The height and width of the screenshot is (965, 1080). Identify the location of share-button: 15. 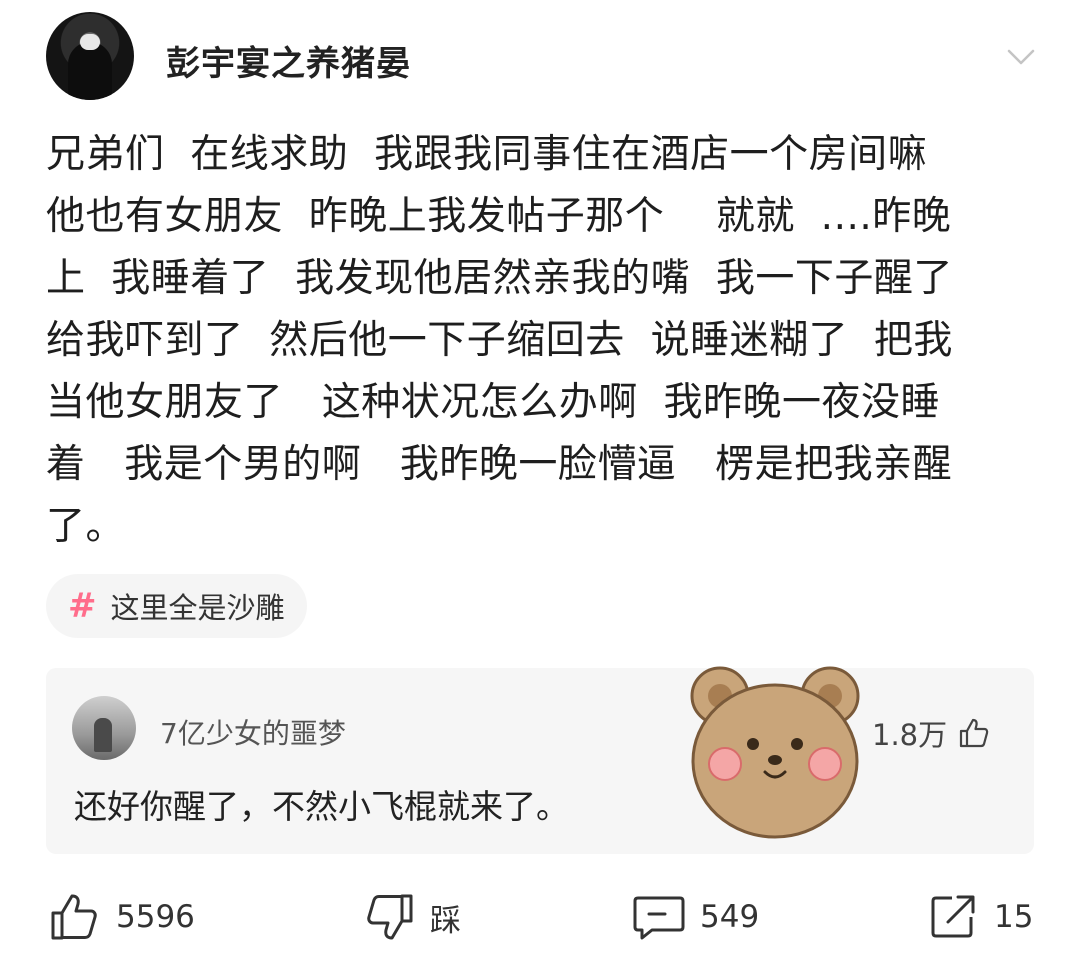
(979, 917).